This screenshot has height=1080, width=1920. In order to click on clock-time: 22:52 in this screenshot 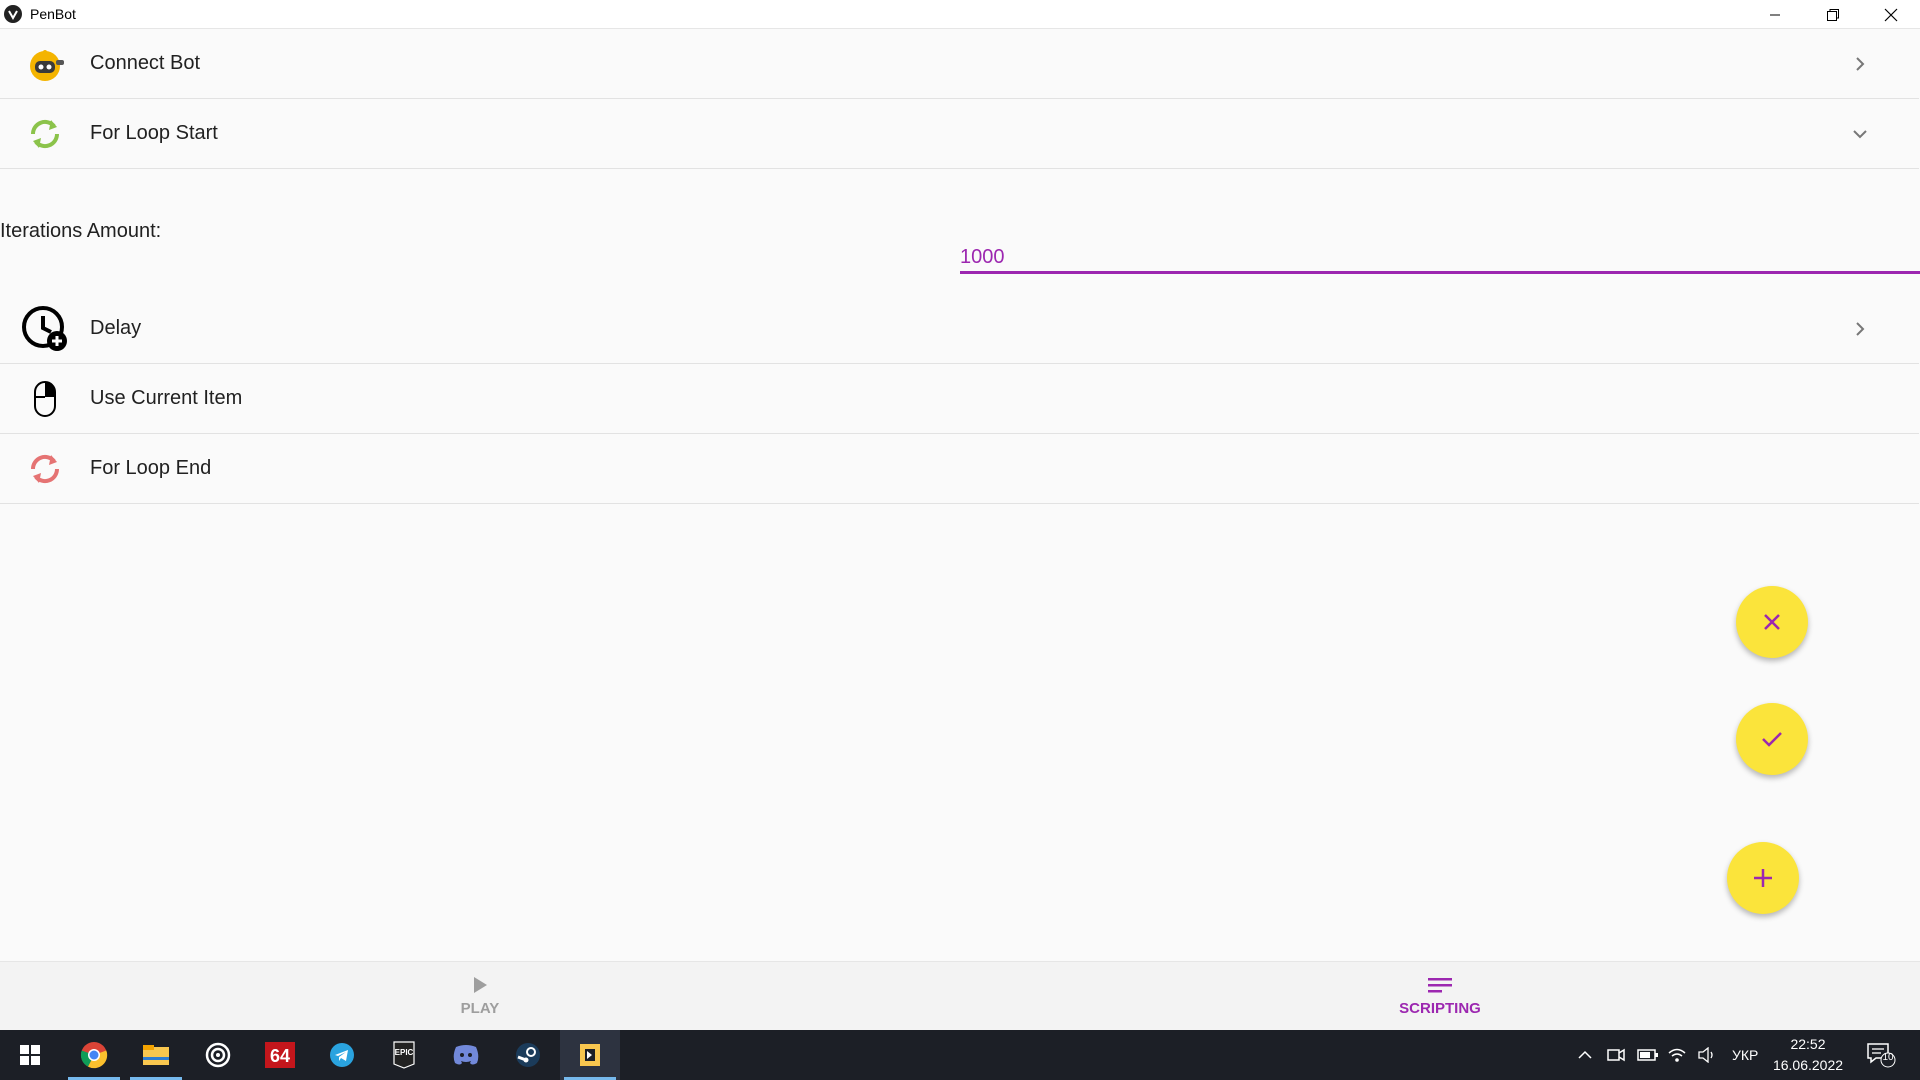, I will do `click(1808, 1044)`.